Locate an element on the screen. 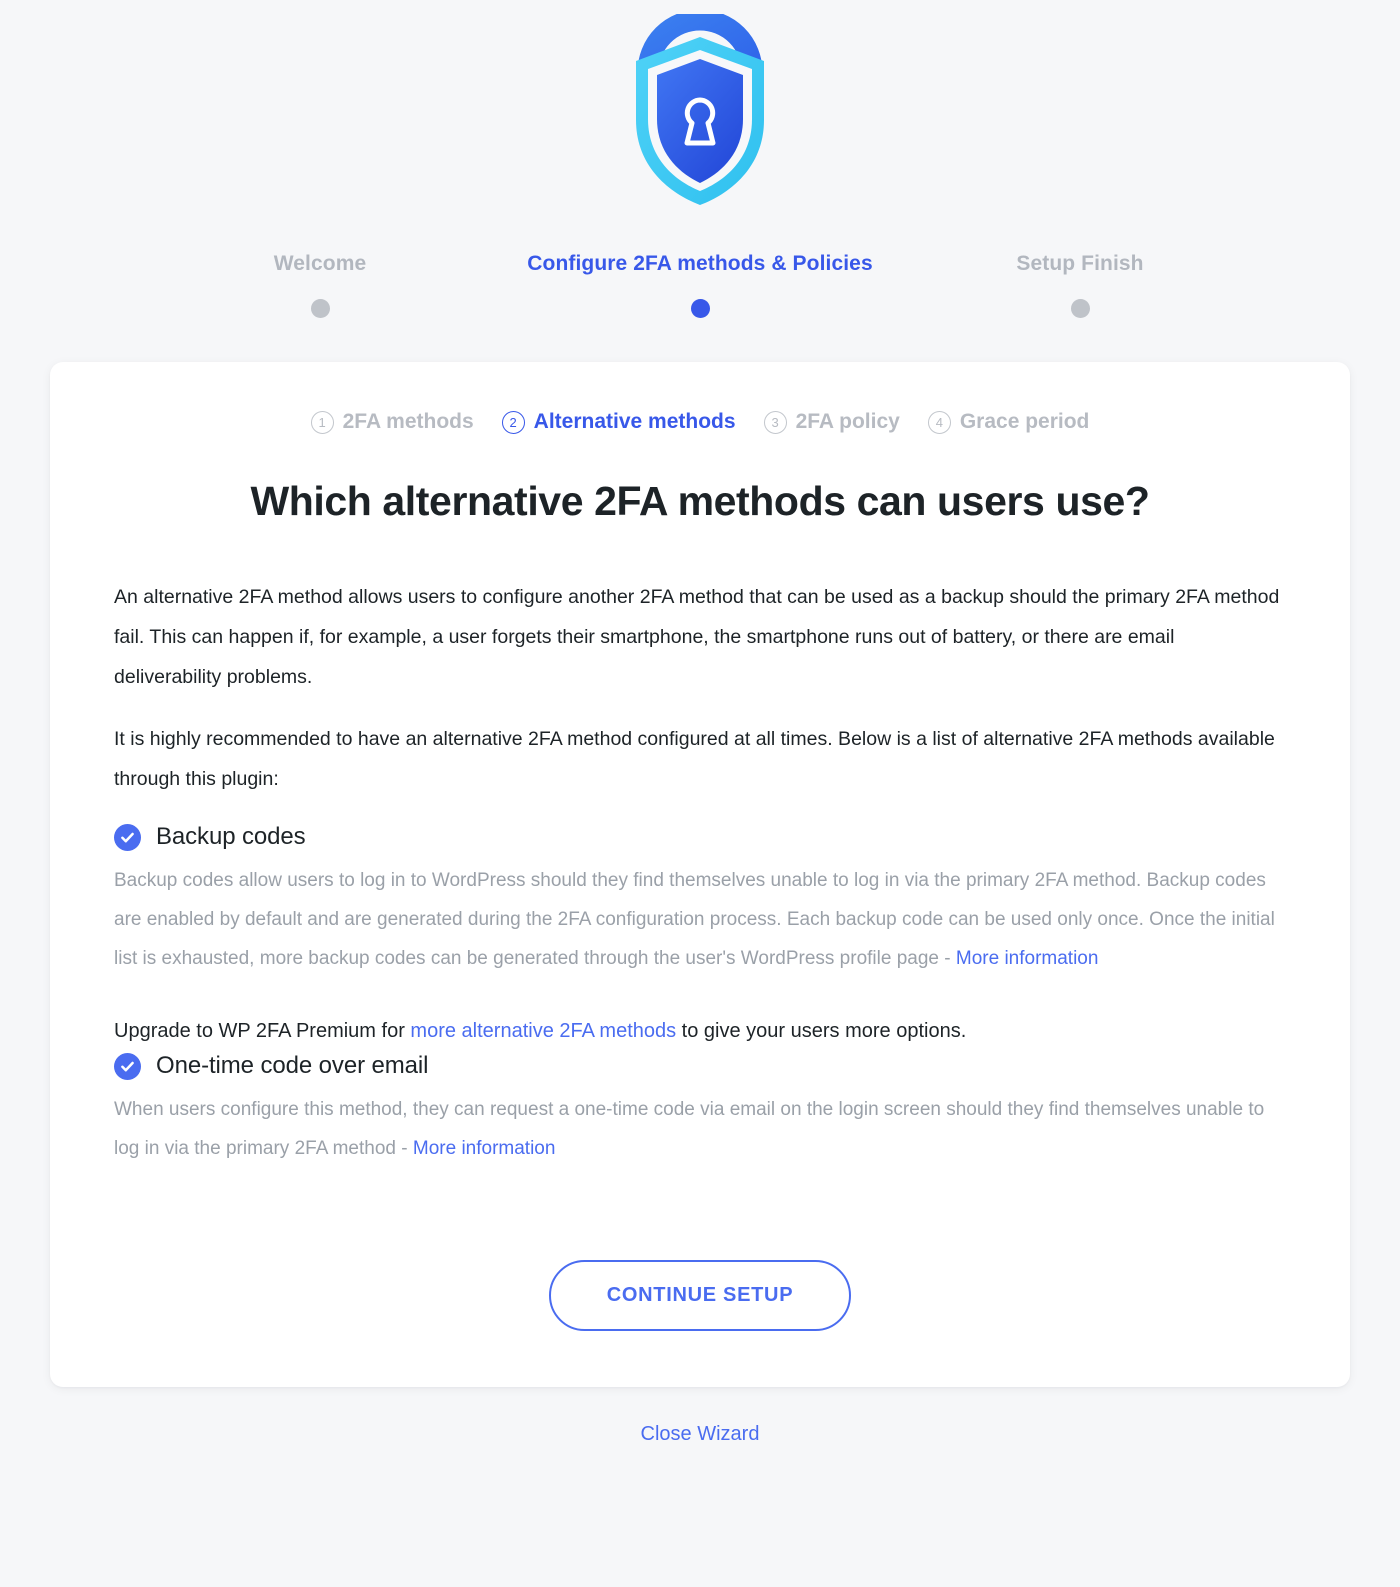 The height and width of the screenshot is (1587, 1400). shield-lock-icon is located at coordinates (700, 109).